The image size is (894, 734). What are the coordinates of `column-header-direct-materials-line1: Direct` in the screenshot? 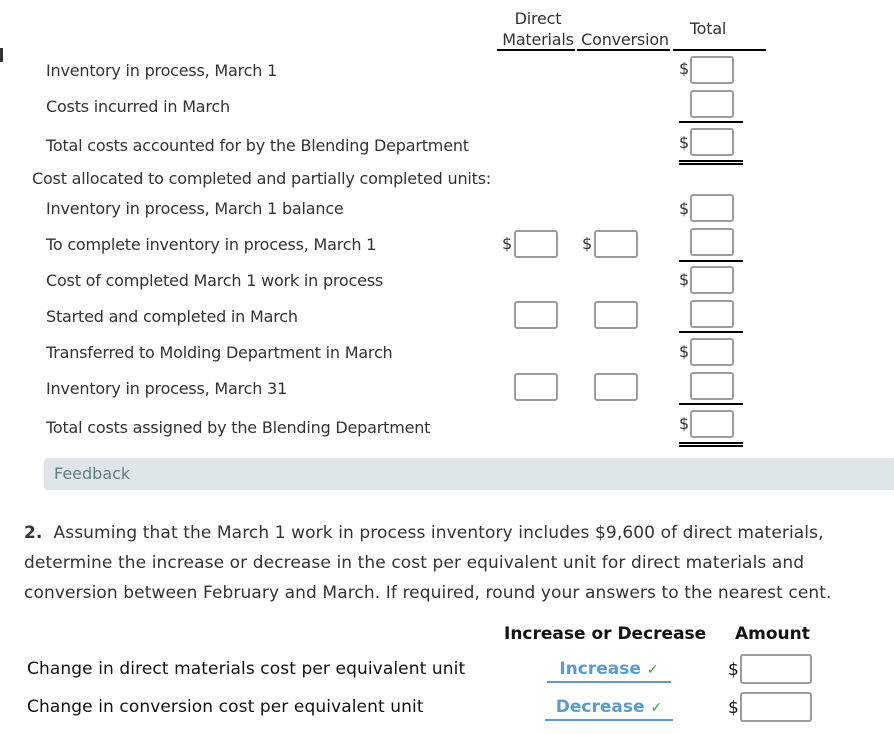 It's located at (538, 18).